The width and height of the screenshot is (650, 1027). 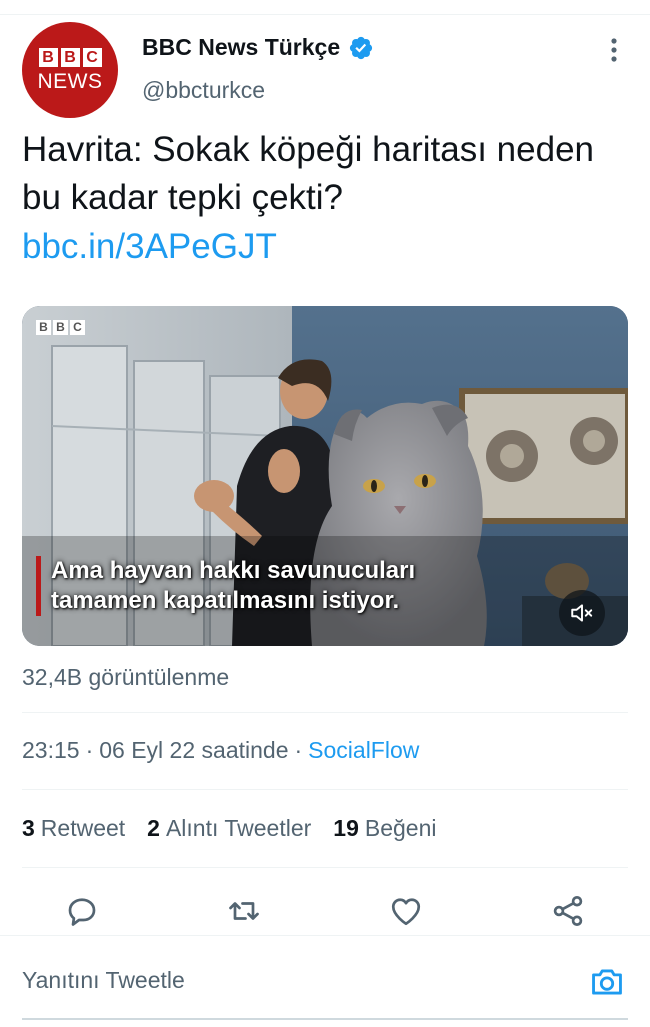 What do you see at coordinates (193, 750) in the screenshot?
I see `tweet-date: 06 Eyl 22 saatinde` at bounding box center [193, 750].